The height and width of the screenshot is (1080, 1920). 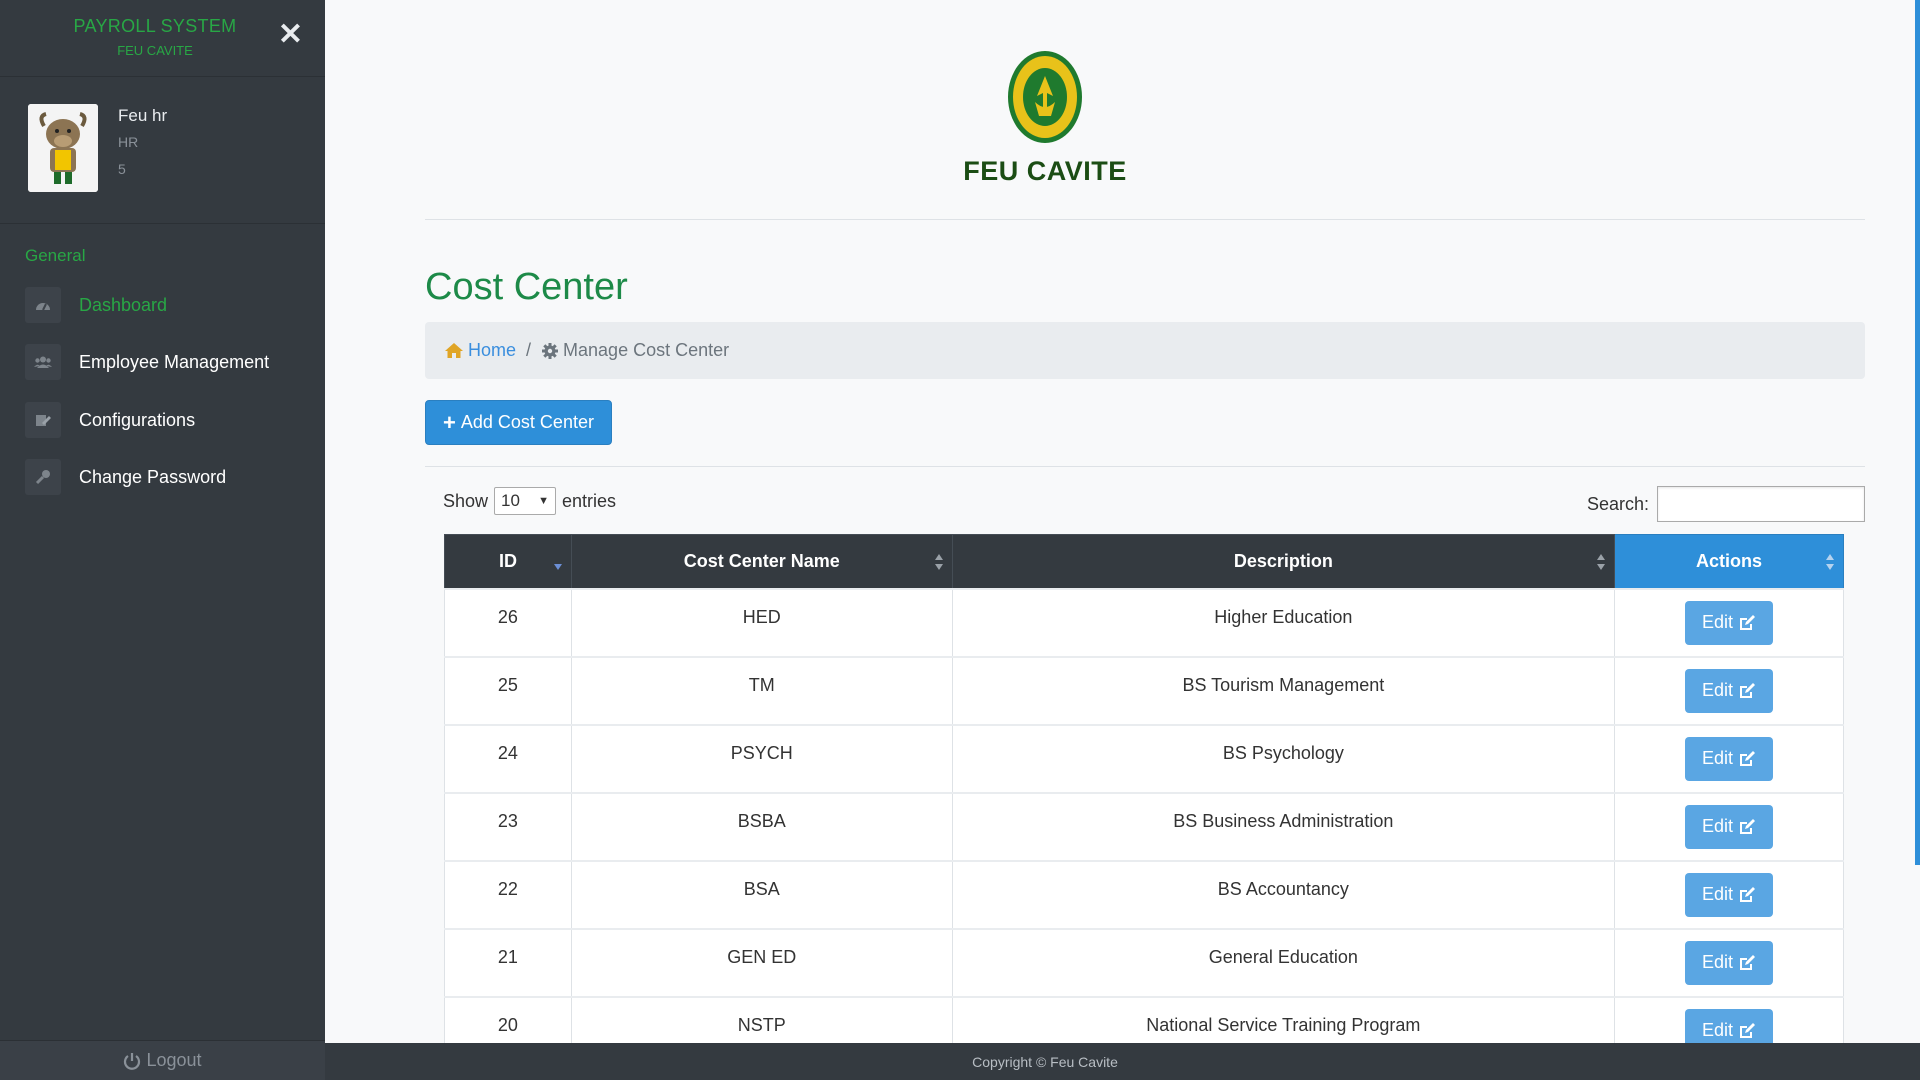 I want to click on search-input, so click(x=1761, y=504).